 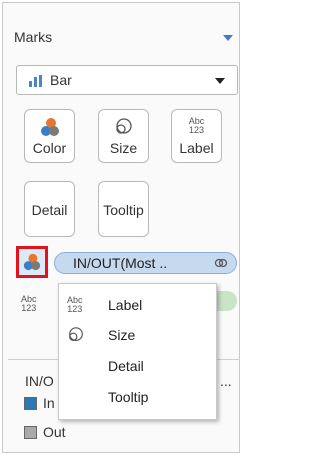 What do you see at coordinates (39, 381) in the screenshot?
I see `legend-title: IN/O` at bounding box center [39, 381].